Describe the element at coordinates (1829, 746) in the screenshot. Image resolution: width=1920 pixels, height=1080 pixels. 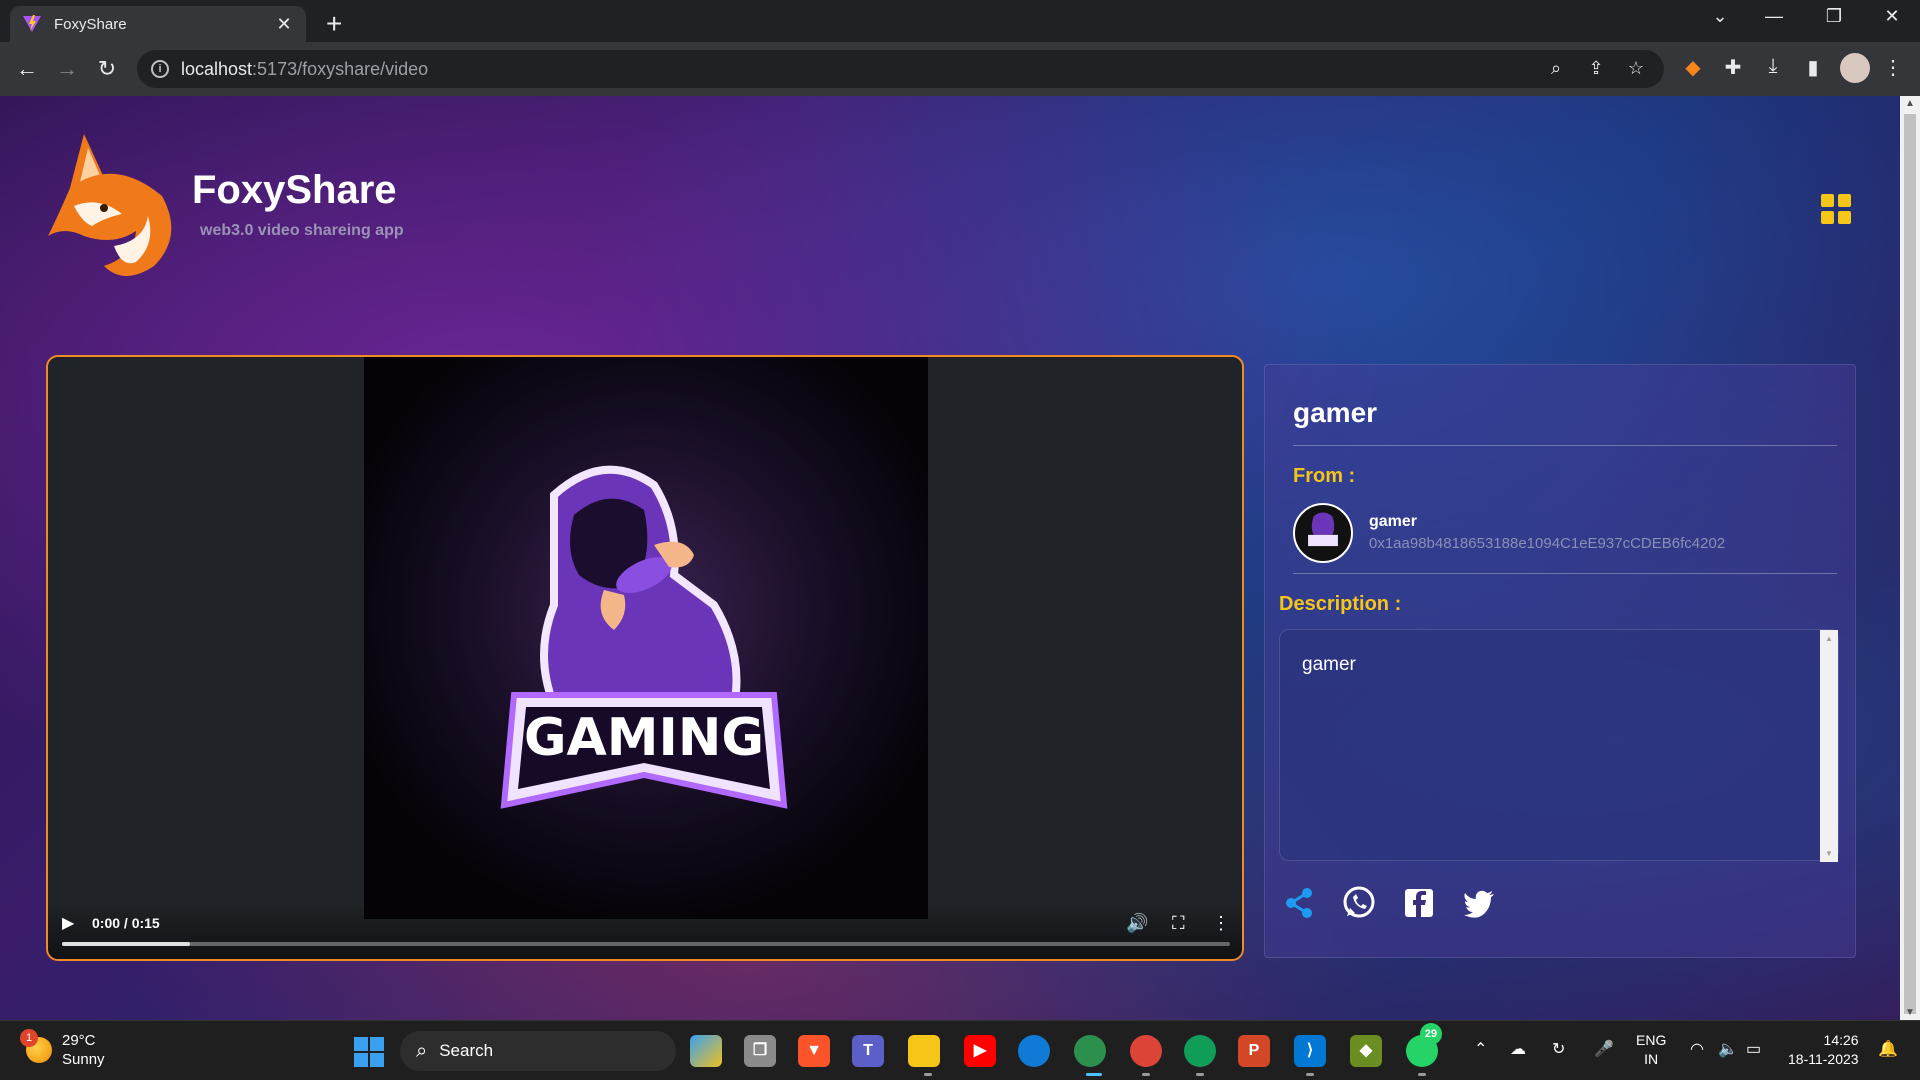
I see `description-scrollbar: ▲ ▼` at that location.